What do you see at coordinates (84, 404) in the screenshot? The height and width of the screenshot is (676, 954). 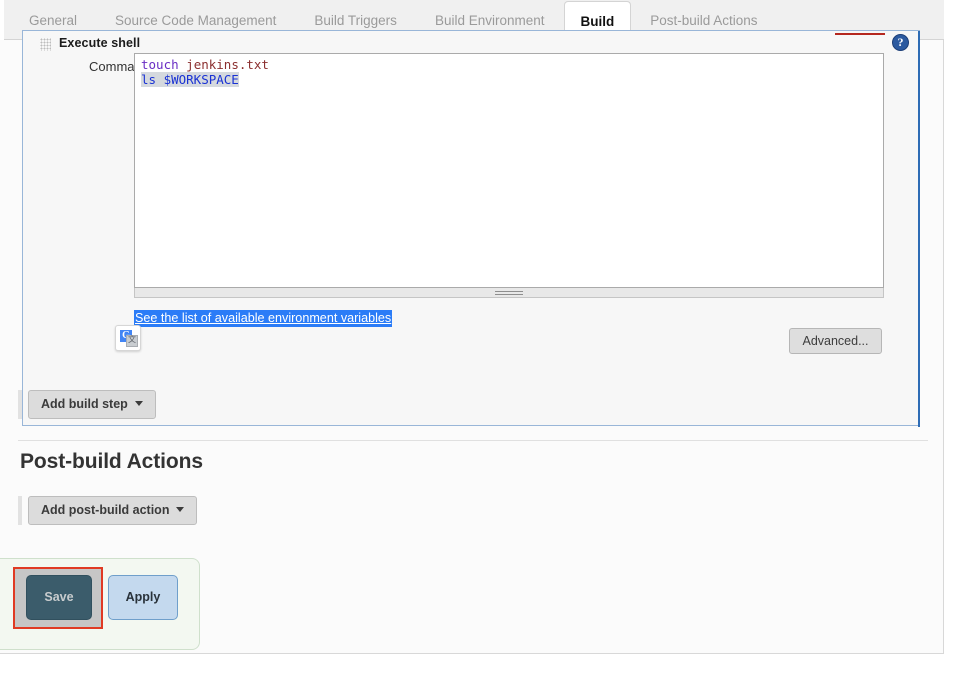 I see `add-build-step-label: Add build step` at bounding box center [84, 404].